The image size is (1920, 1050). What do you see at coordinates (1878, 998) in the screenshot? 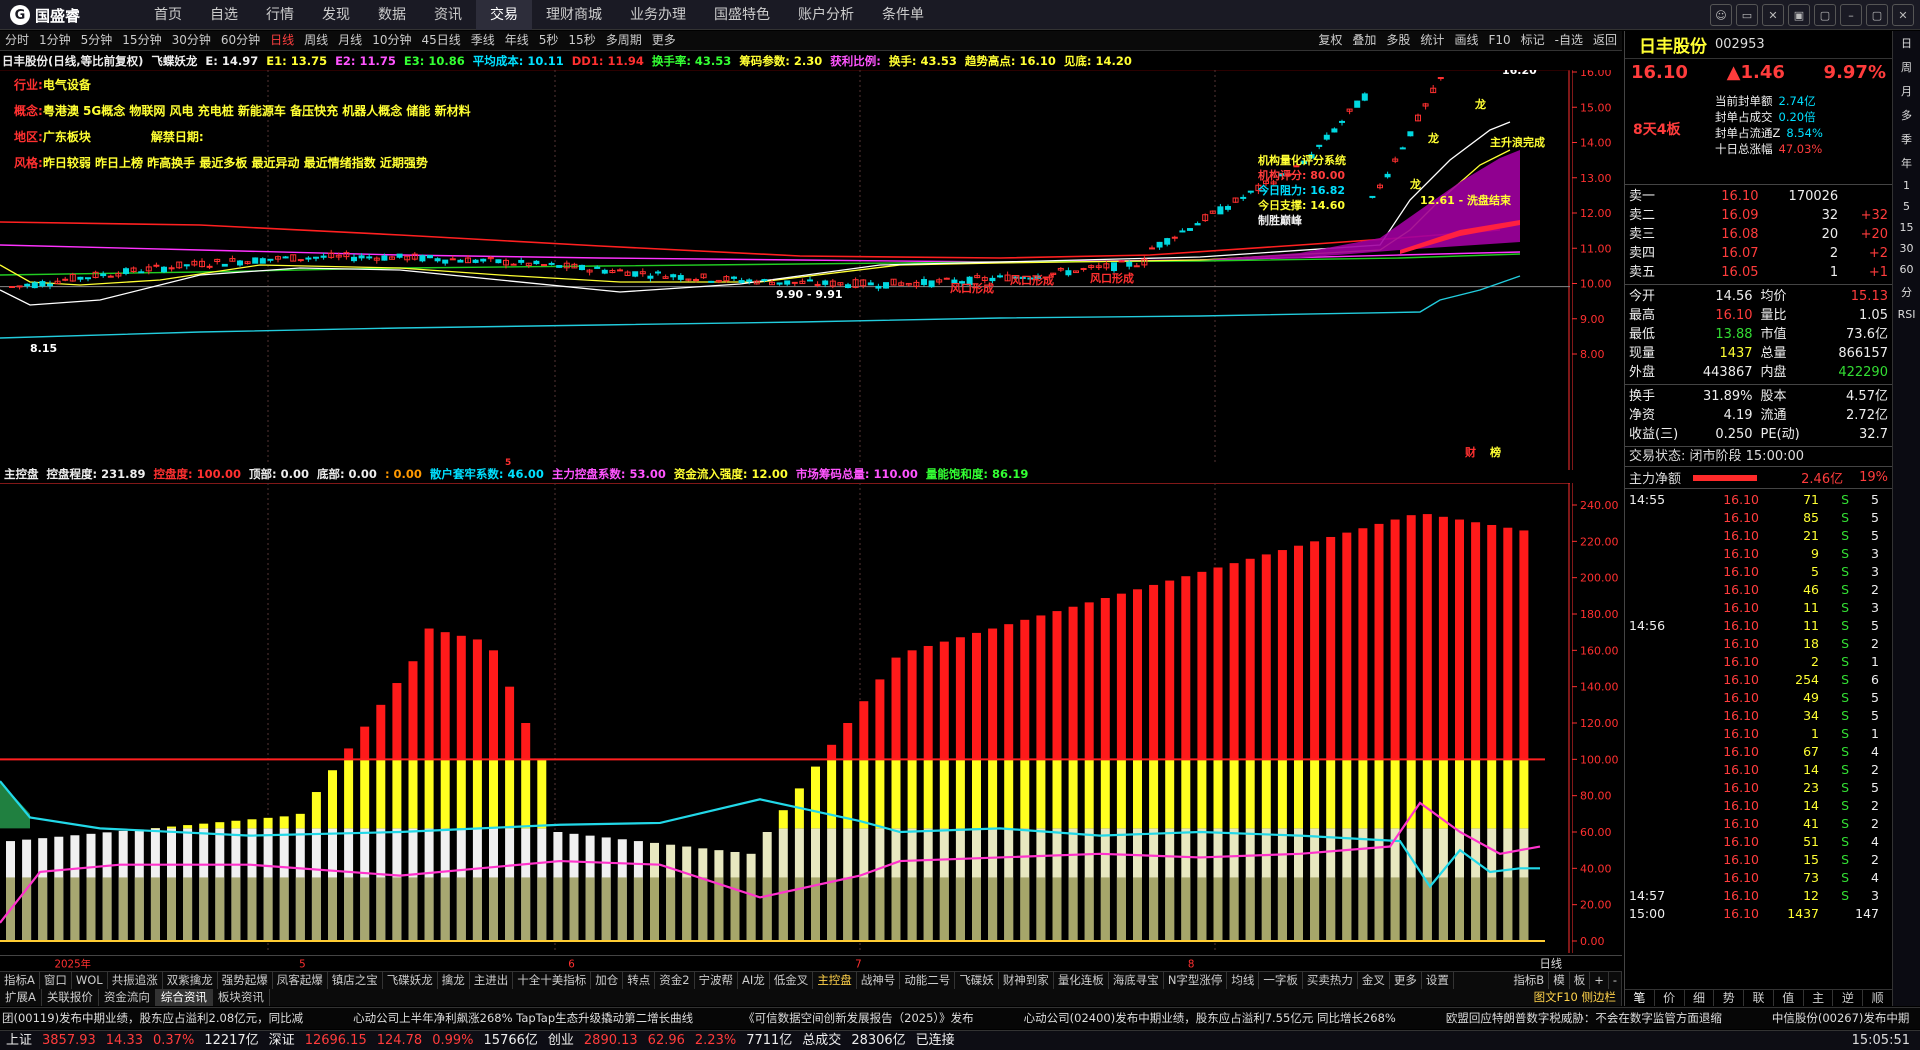
I see `quote-tab-8: 顺` at bounding box center [1878, 998].